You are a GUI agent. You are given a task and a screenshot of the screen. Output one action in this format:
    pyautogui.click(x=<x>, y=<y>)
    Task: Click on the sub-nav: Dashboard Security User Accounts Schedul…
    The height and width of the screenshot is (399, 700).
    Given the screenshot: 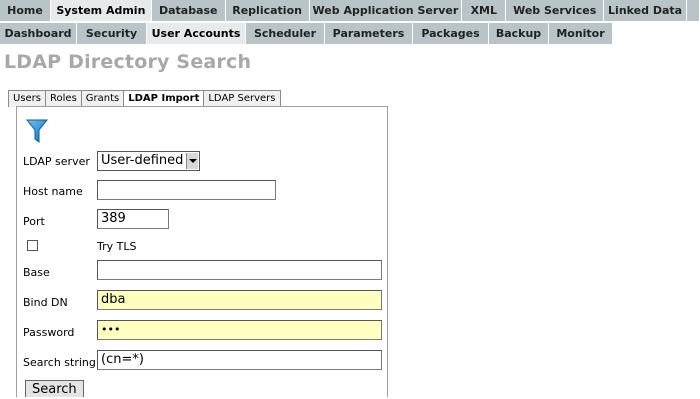 What is the action you would take?
    pyautogui.click(x=306, y=33)
    